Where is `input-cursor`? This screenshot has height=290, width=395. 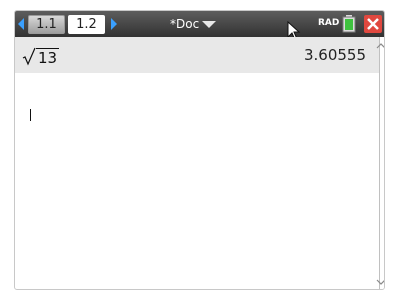
input-cursor is located at coordinates (30, 115).